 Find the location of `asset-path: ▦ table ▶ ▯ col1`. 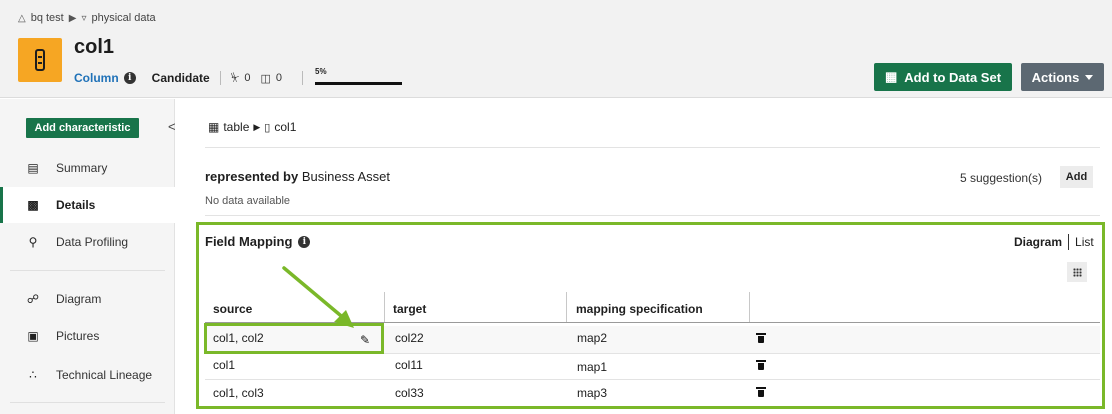

asset-path: ▦ table ▶ ▯ col1 is located at coordinates (252, 127).